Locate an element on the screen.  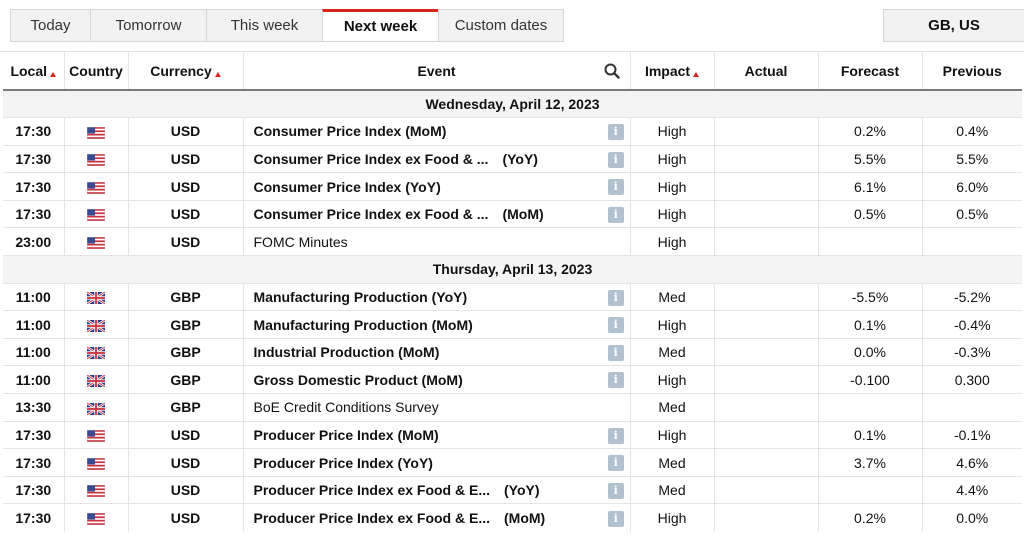
event-name: Consumer Price Index ex Food & ... (YoY) is located at coordinates (422, 158).